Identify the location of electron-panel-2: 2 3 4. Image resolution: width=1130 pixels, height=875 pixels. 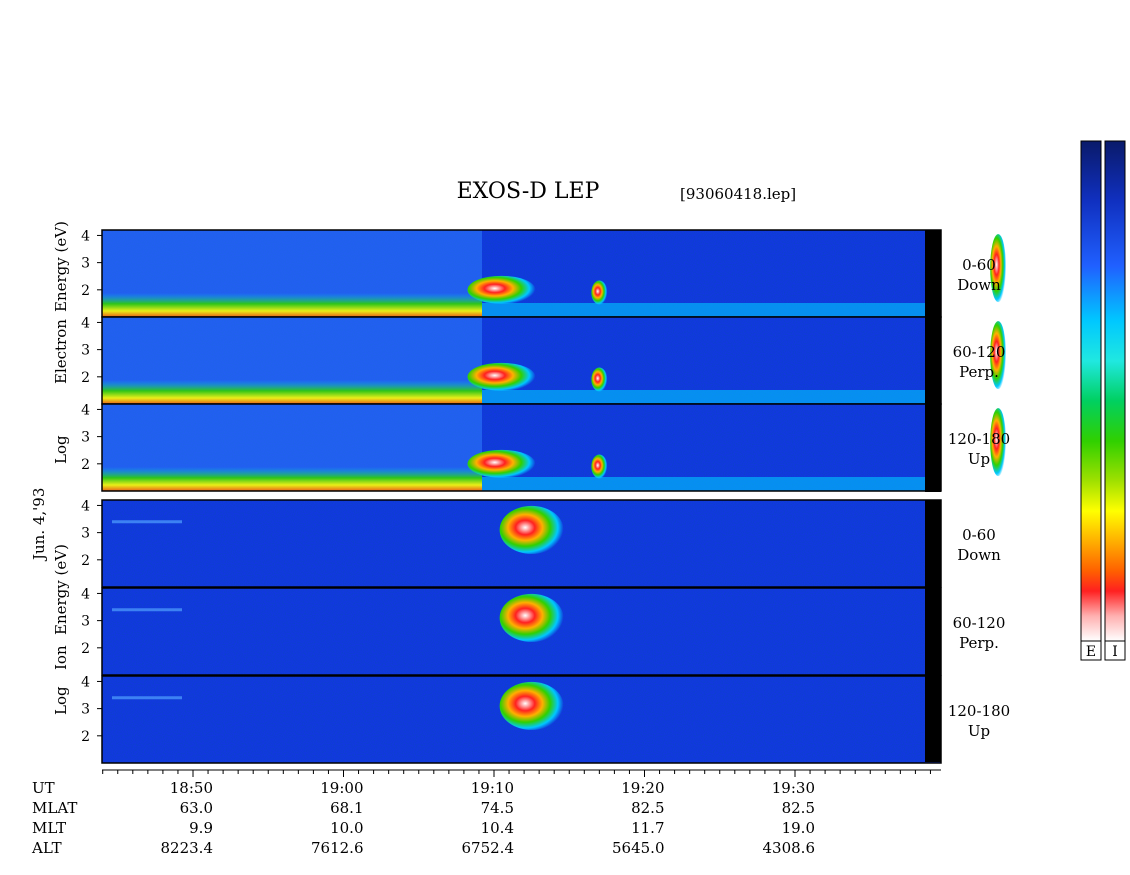
(544, 360).